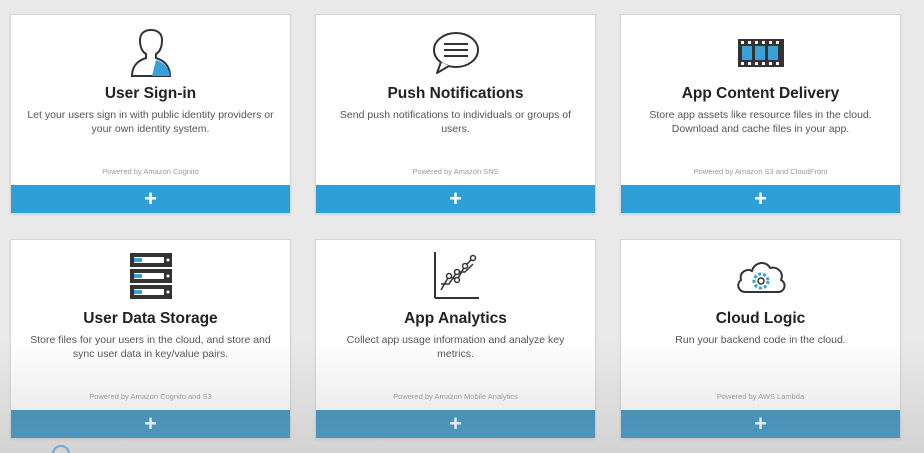  What do you see at coordinates (760, 318) in the screenshot?
I see `card-title: Cloud Logic` at bounding box center [760, 318].